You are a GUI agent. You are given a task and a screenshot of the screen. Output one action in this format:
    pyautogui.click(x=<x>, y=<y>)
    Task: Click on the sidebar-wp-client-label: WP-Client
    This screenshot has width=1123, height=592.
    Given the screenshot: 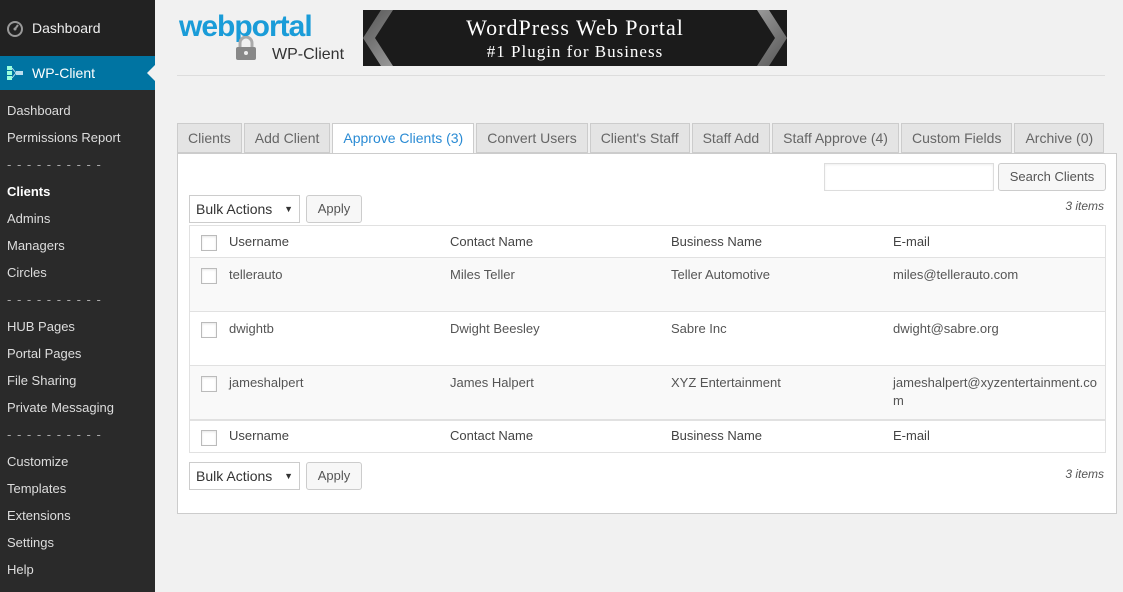 What is the action you would take?
    pyautogui.click(x=64, y=73)
    